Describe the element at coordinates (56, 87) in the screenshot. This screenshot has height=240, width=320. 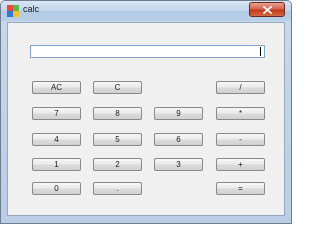
I see `clear-all-button: AC` at that location.